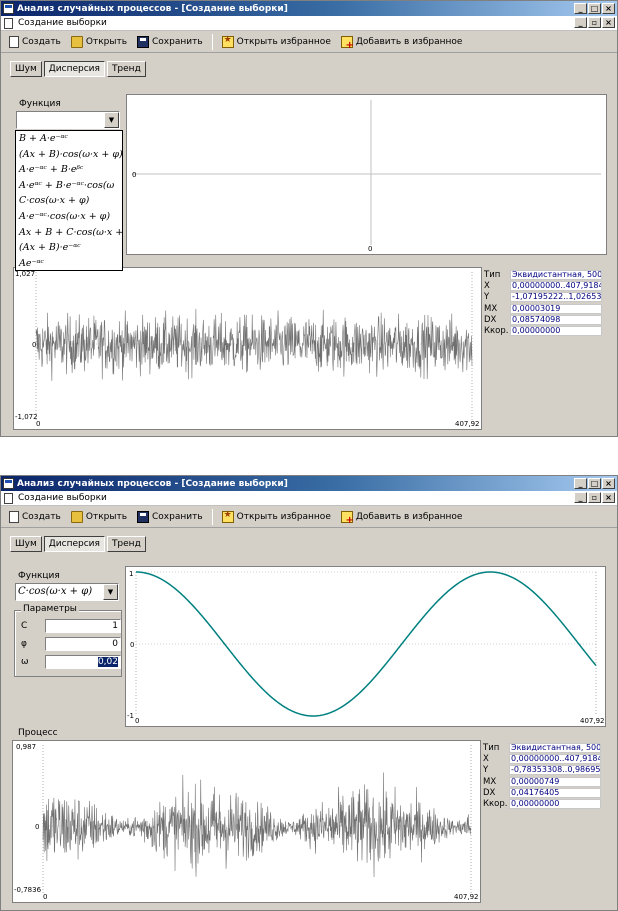 This screenshot has height=911, width=618. I want to click on function-plot: 1 0 -1 0 407,92, so click(365, 646).